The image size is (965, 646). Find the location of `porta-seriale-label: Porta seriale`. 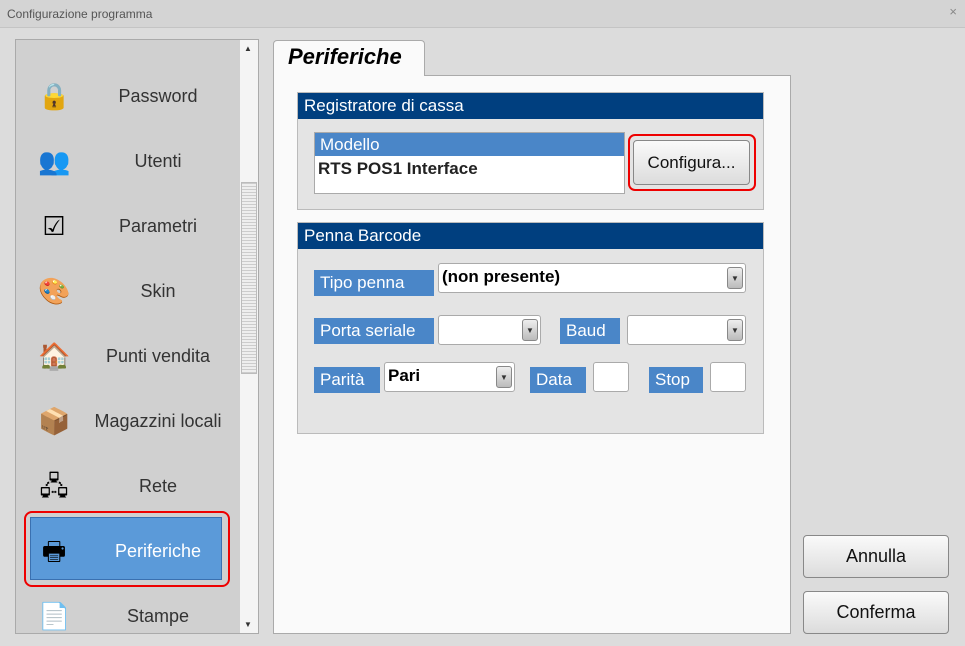

porta-seriale-label: Porta seriale is located at coordinates (374, 331).